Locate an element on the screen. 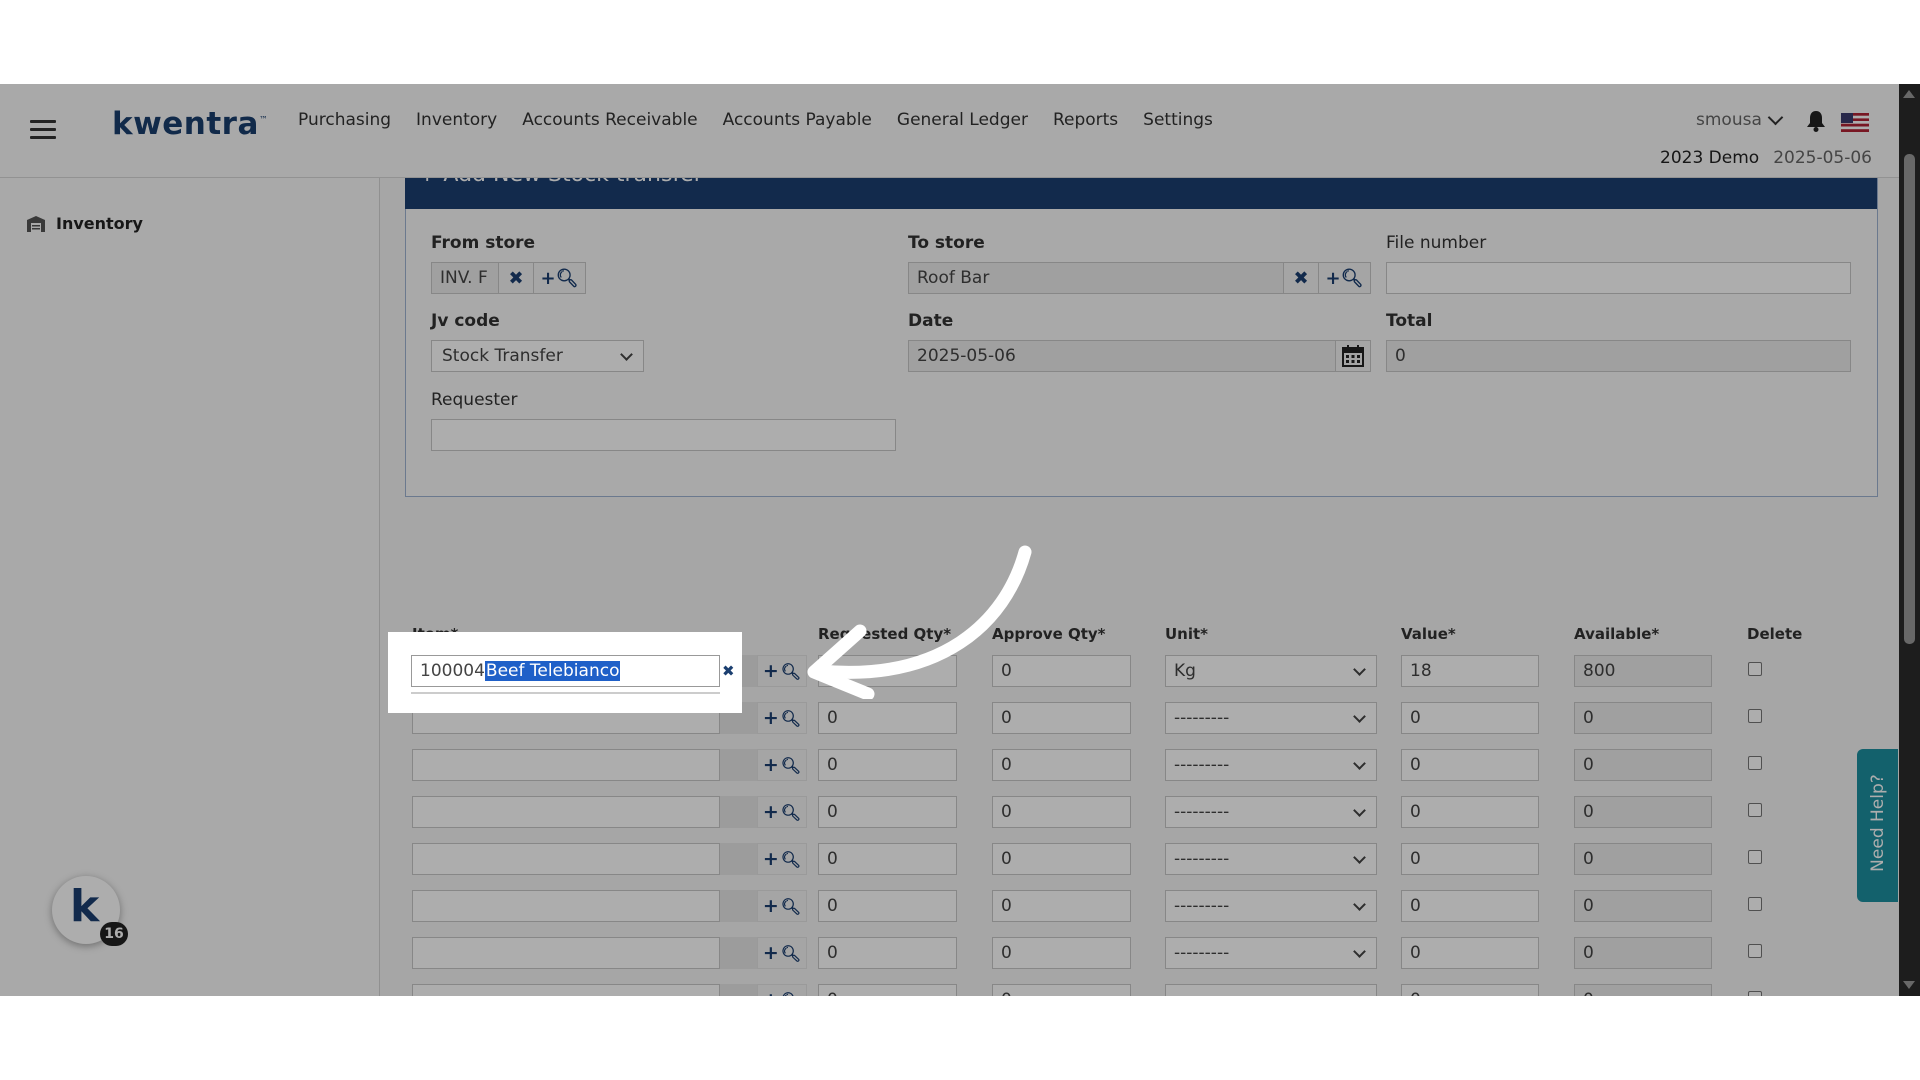 The image size is (1920, 1080). item-input-row-1: 100004Beef Telebianco is located at coordinates (565, 671).